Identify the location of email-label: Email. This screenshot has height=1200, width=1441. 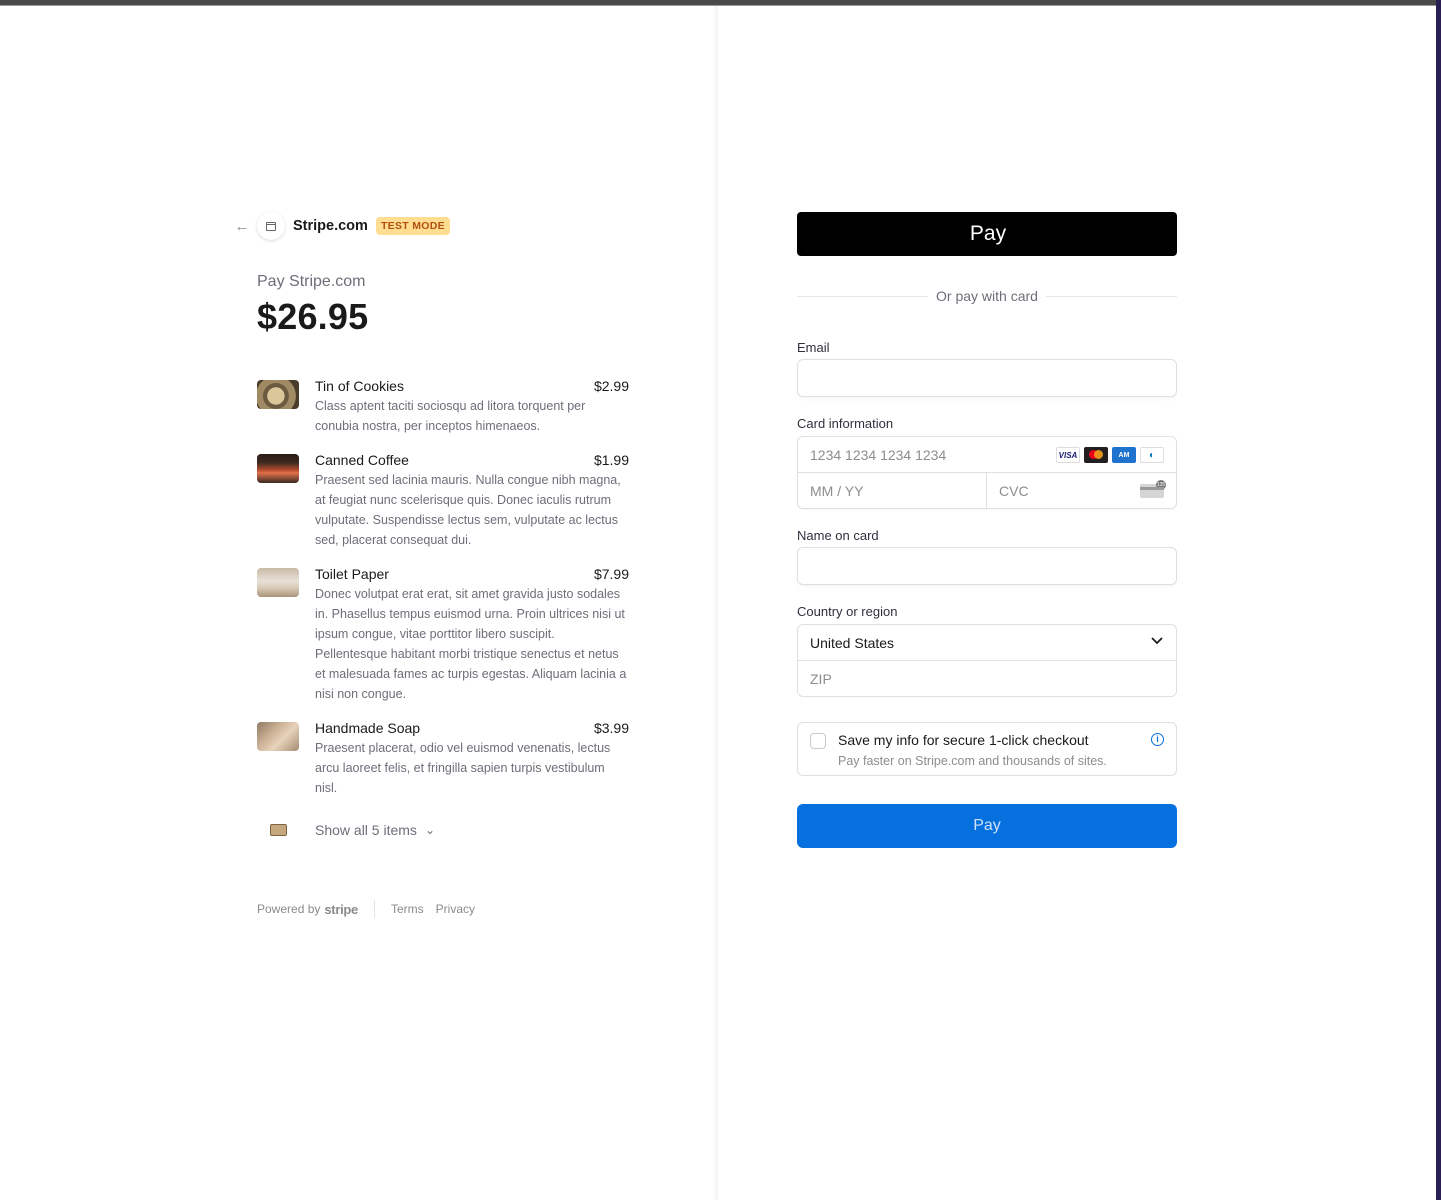
(813, 347).